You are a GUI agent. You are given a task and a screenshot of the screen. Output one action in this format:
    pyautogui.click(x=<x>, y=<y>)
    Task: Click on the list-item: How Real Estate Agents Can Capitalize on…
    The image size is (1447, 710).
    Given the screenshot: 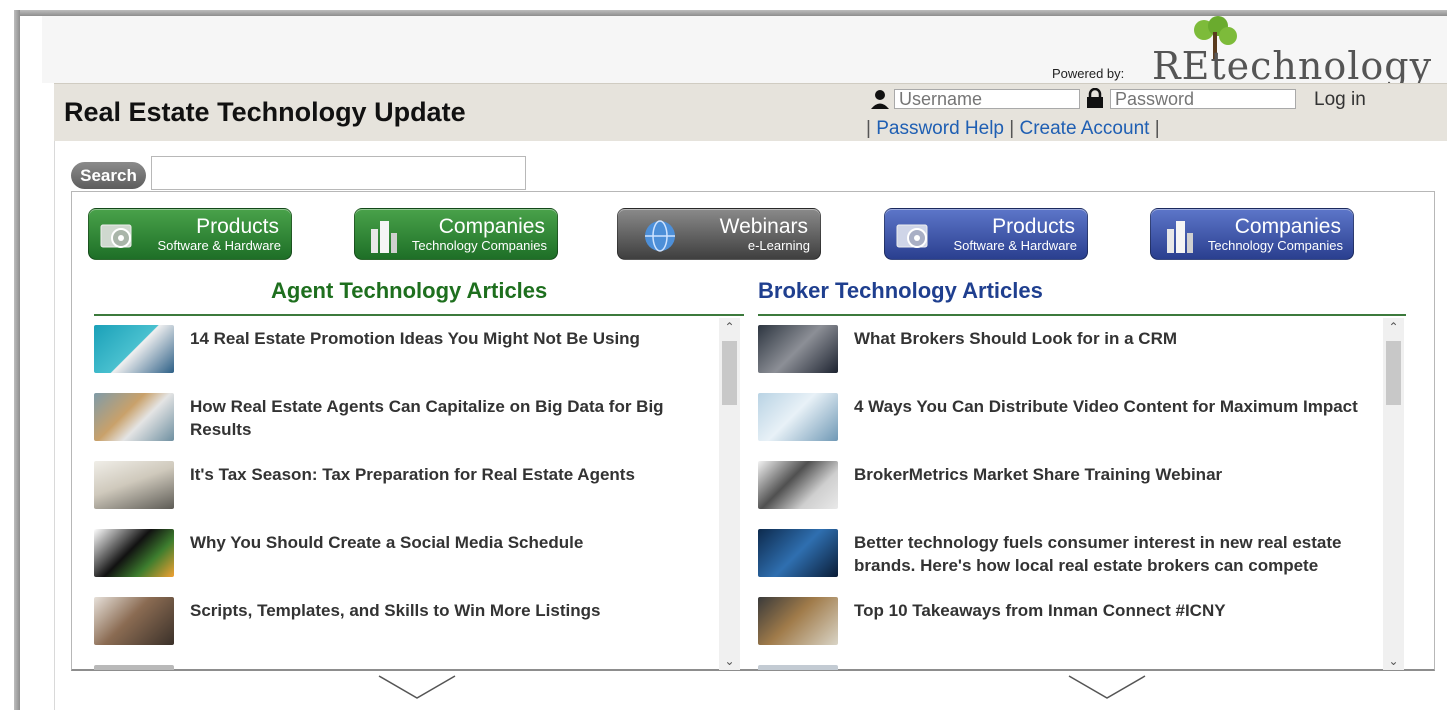 What is the action you would take?
    pyautogui.click(x=404, y=416)
    